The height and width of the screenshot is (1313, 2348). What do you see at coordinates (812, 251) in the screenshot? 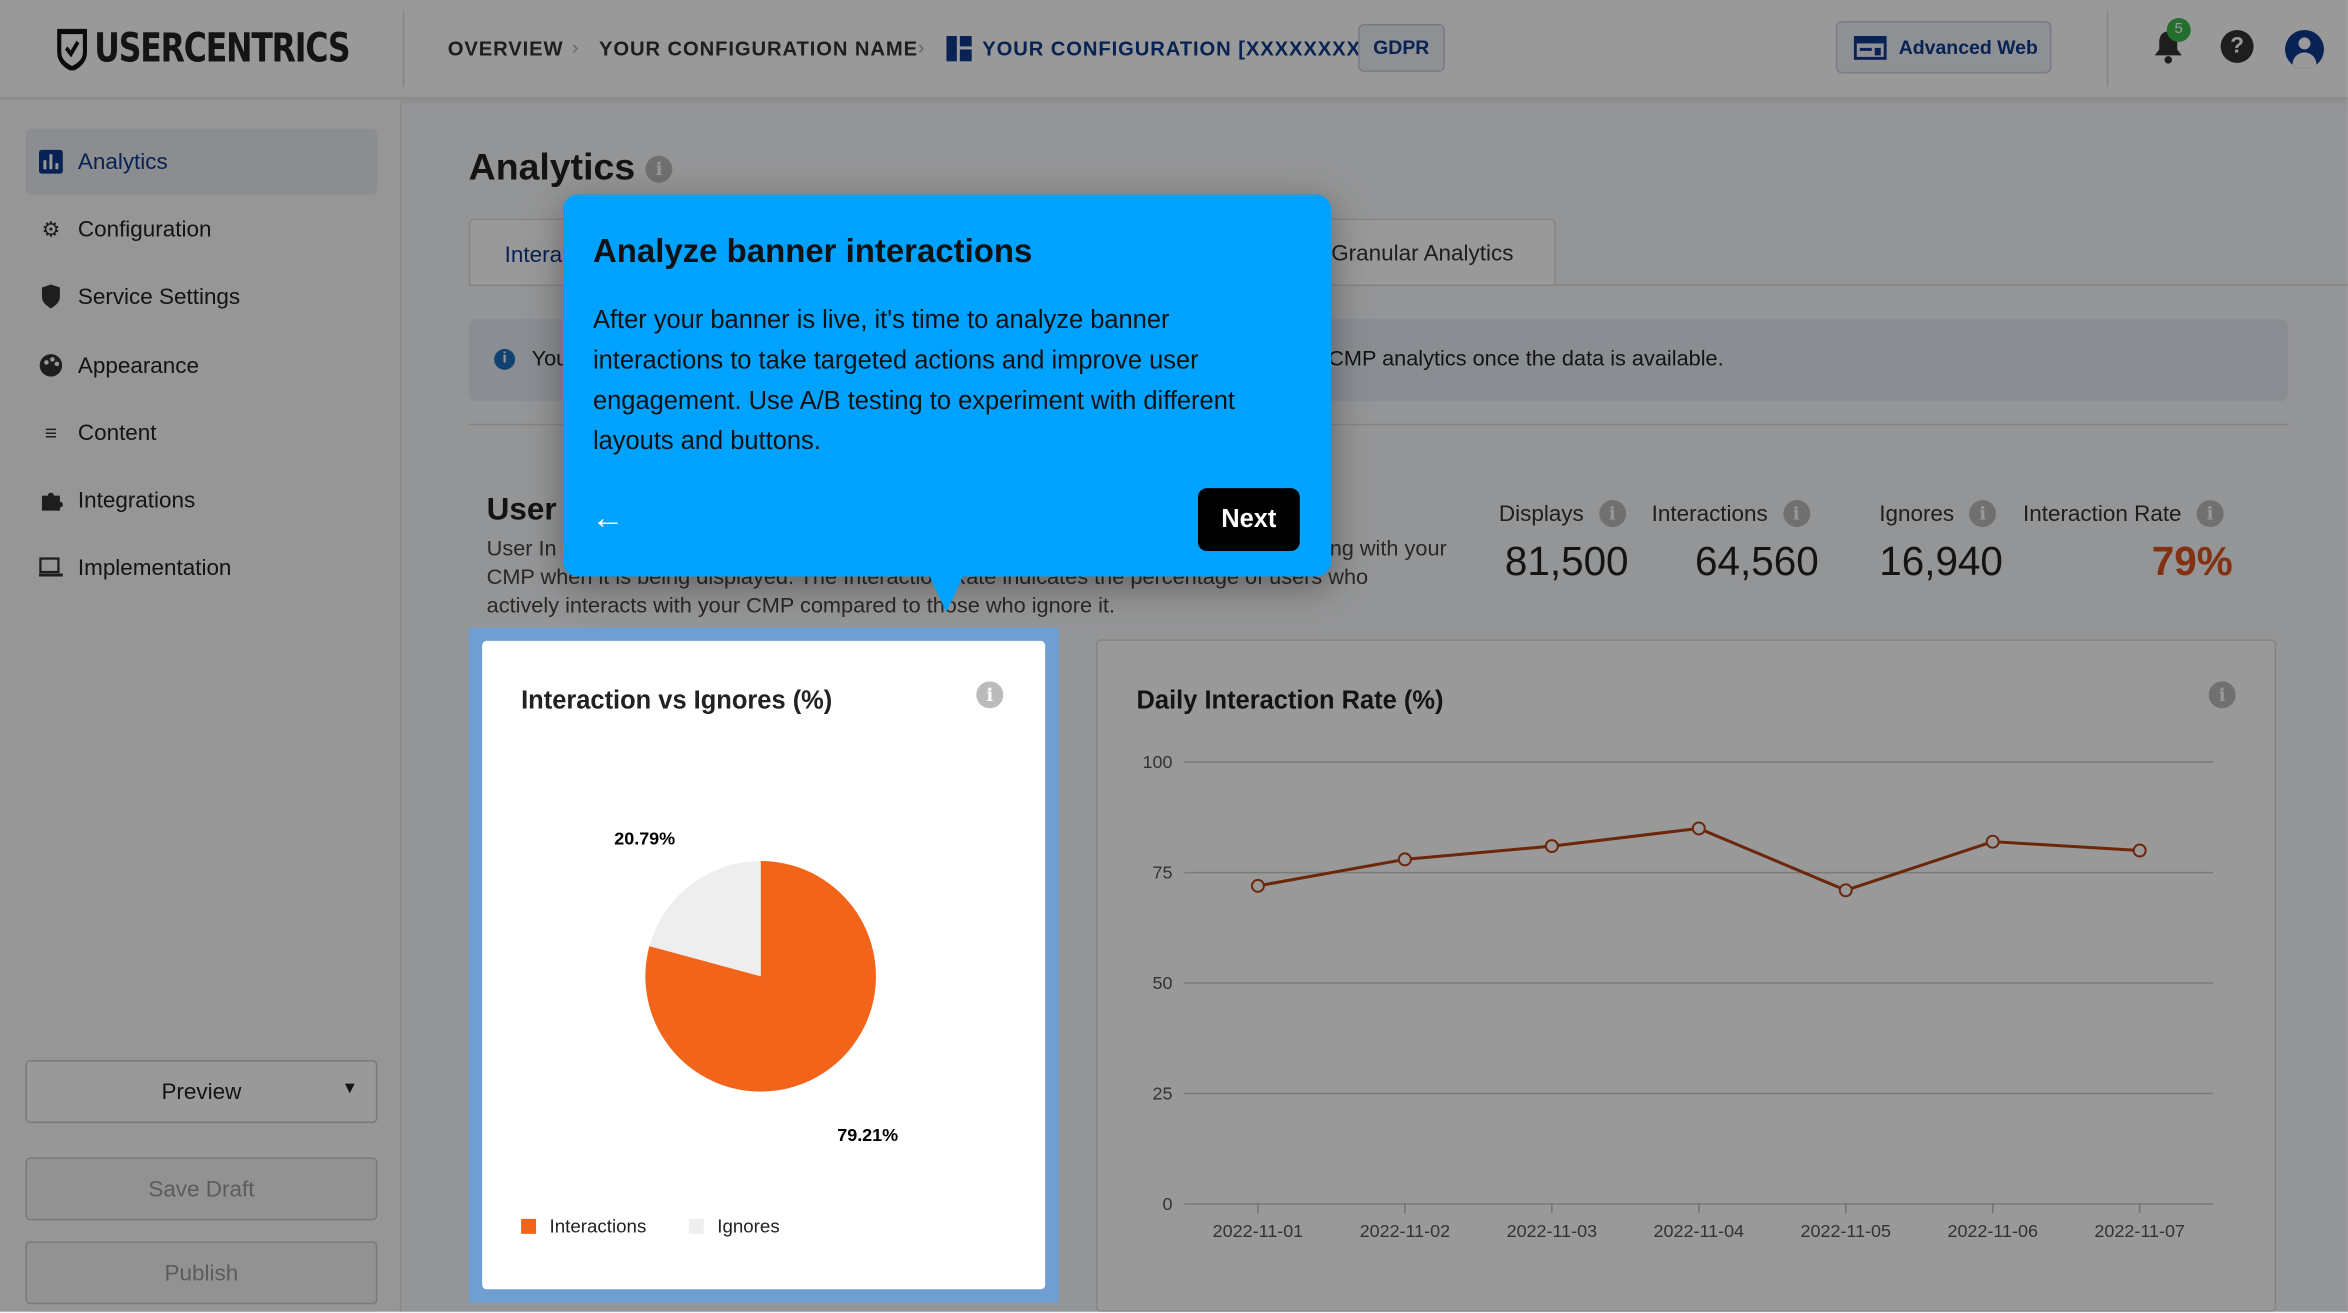
I see `tooltip-title: Analyze banner interactions` at bounding box center [812, 251].